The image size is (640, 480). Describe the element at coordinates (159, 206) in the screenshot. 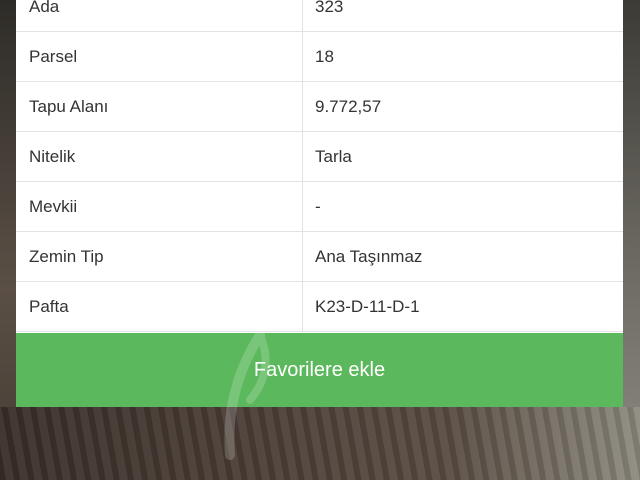

I see `detail-label: Mevkii` at that location.